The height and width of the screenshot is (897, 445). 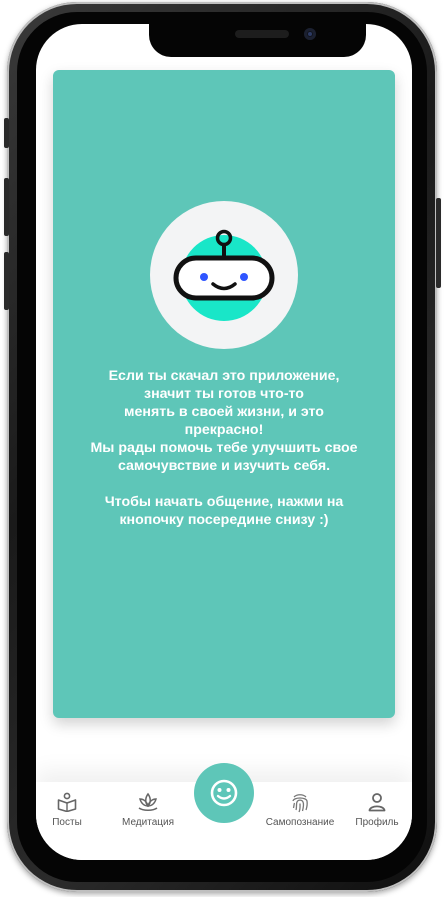 I want to click on power-button, so click(x=438, y=243).